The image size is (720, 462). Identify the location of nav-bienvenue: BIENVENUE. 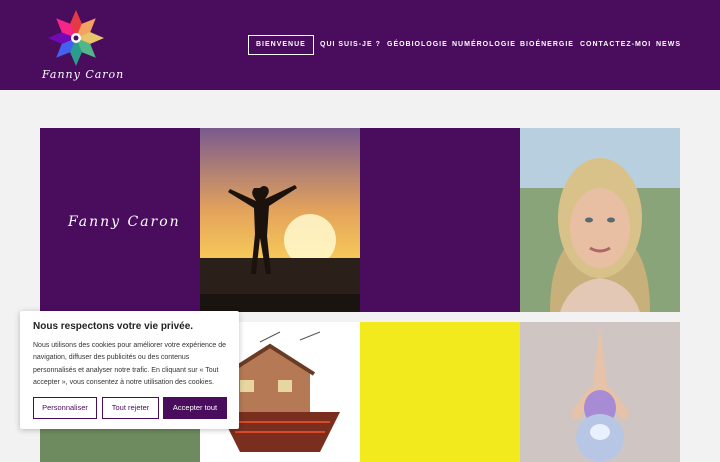
(281, 45).